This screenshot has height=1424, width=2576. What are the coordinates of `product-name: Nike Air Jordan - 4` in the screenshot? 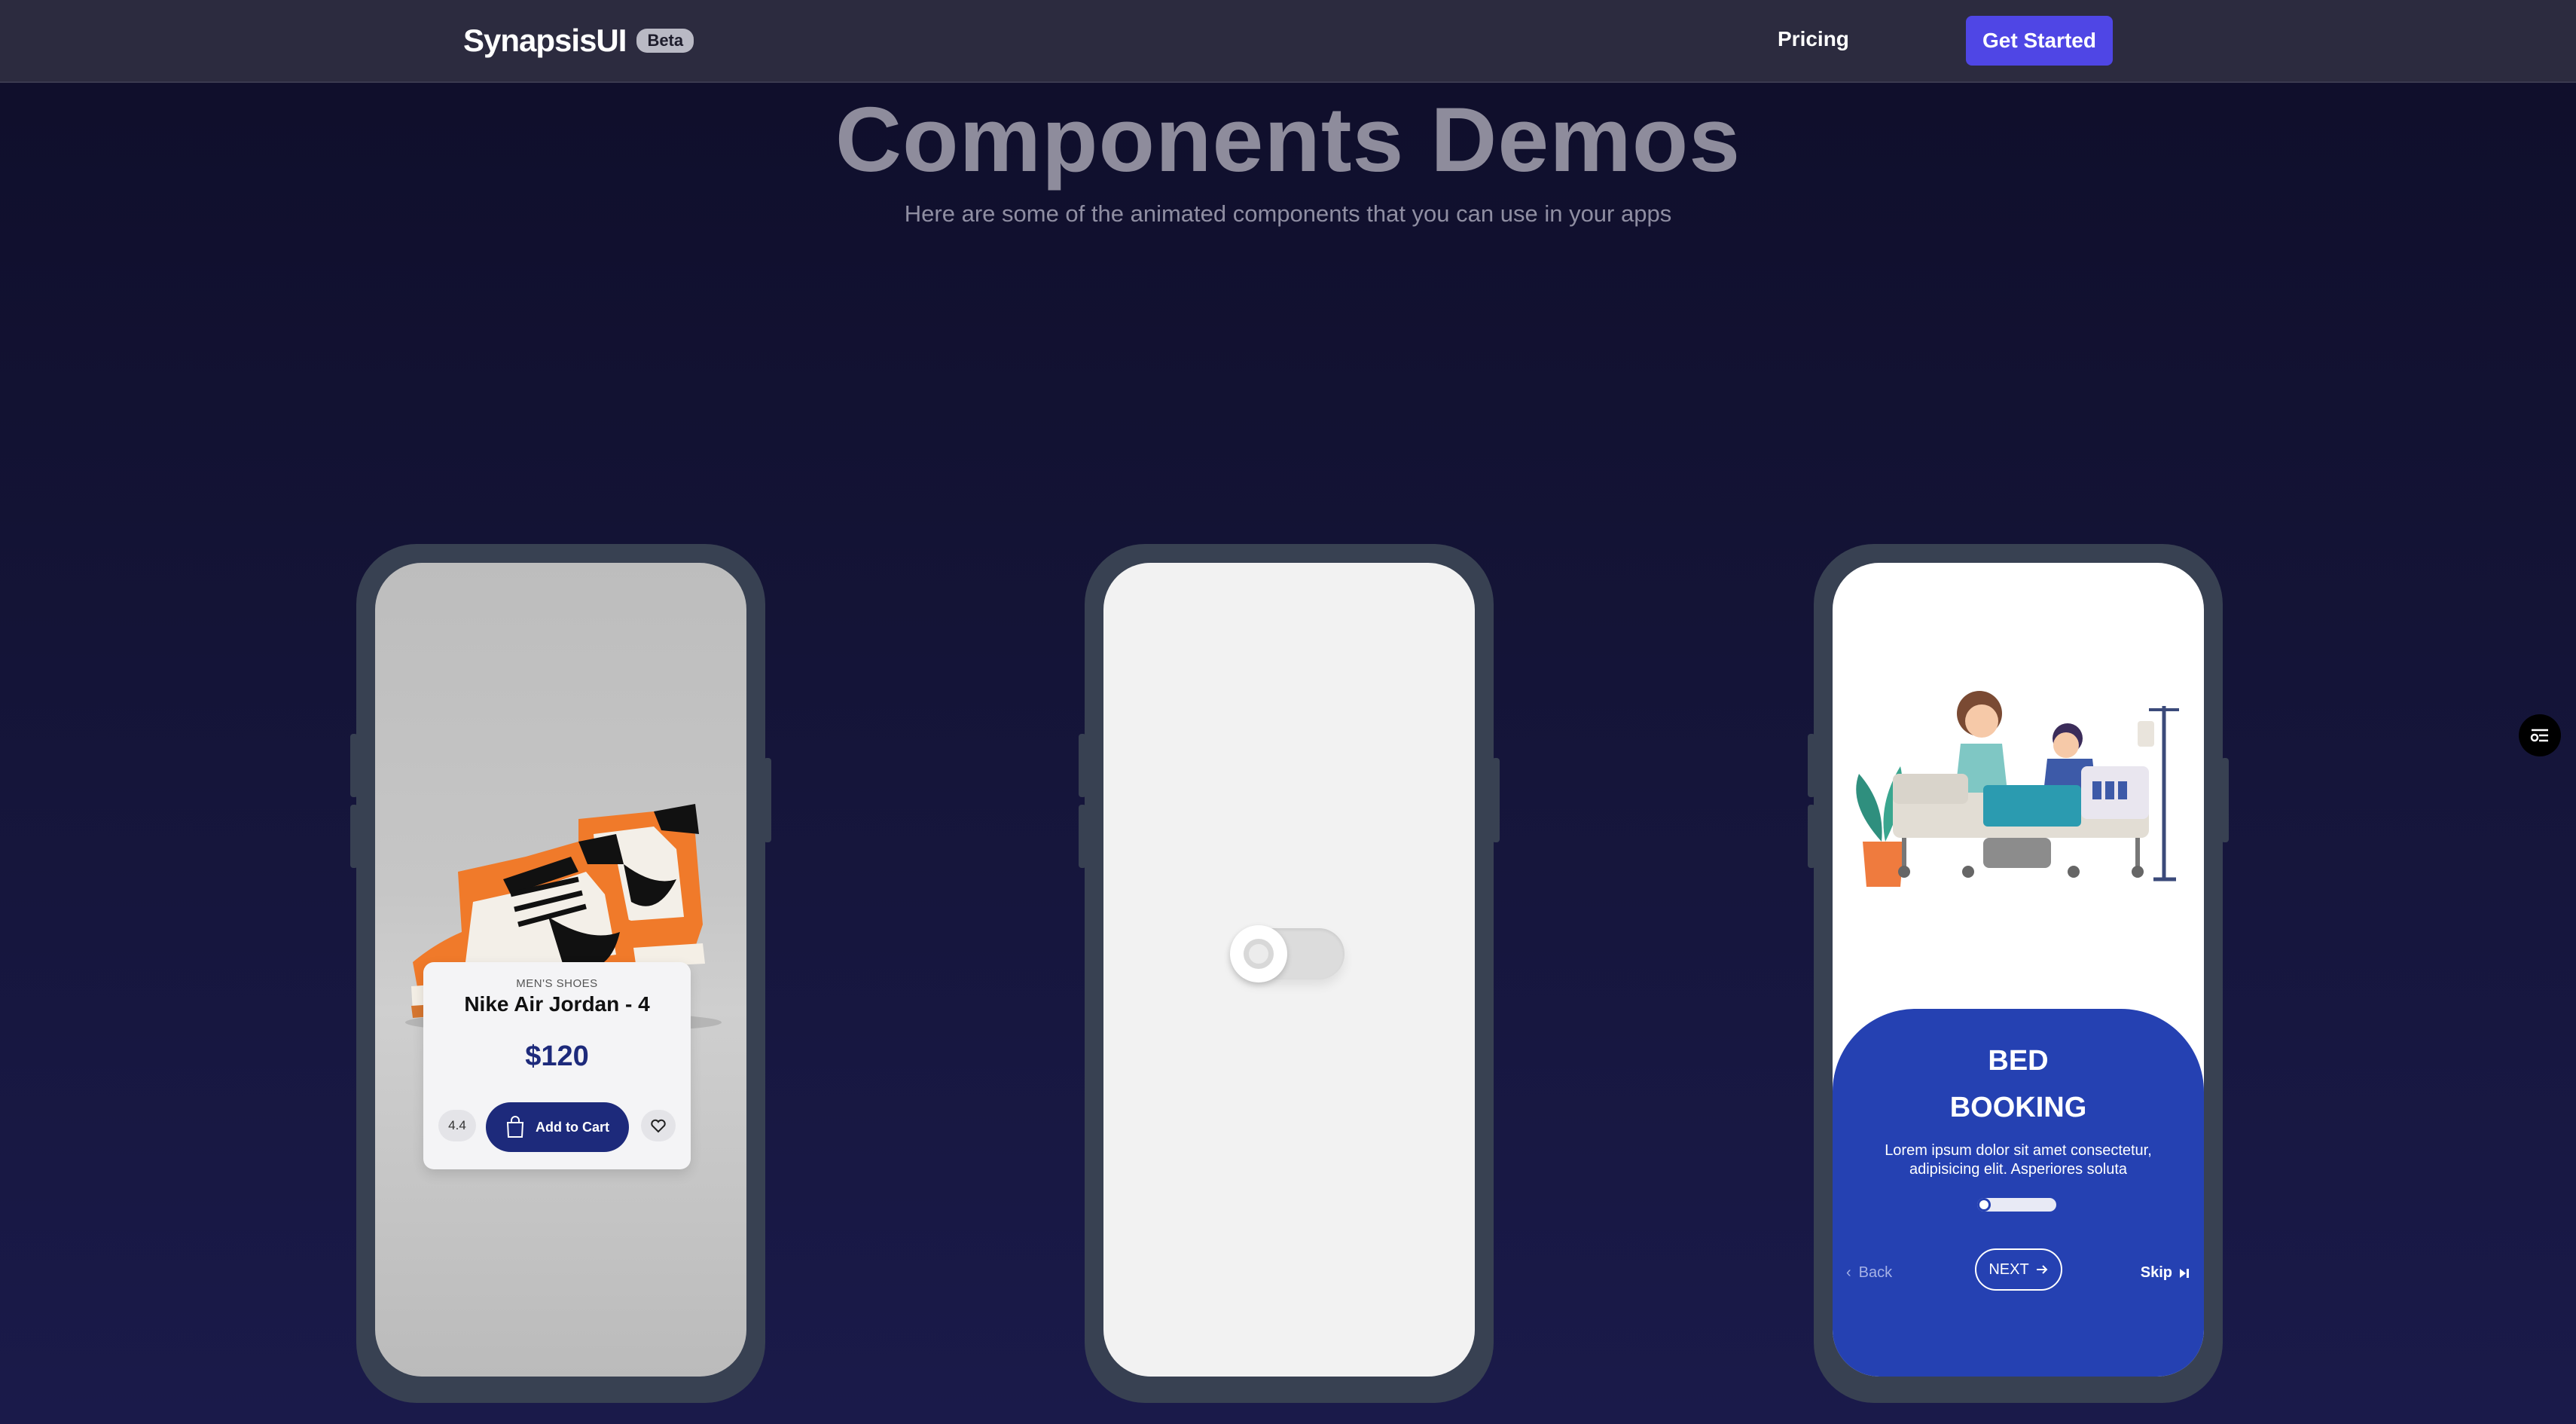 It's located at (557, 1004).